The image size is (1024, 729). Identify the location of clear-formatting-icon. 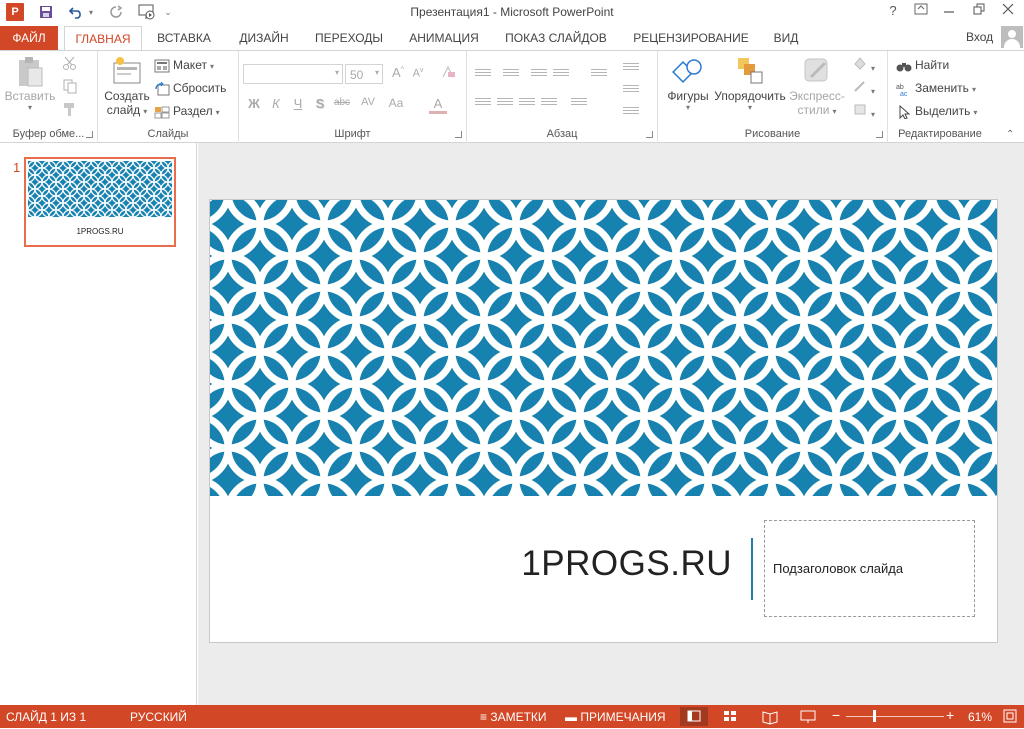
(448, 73).